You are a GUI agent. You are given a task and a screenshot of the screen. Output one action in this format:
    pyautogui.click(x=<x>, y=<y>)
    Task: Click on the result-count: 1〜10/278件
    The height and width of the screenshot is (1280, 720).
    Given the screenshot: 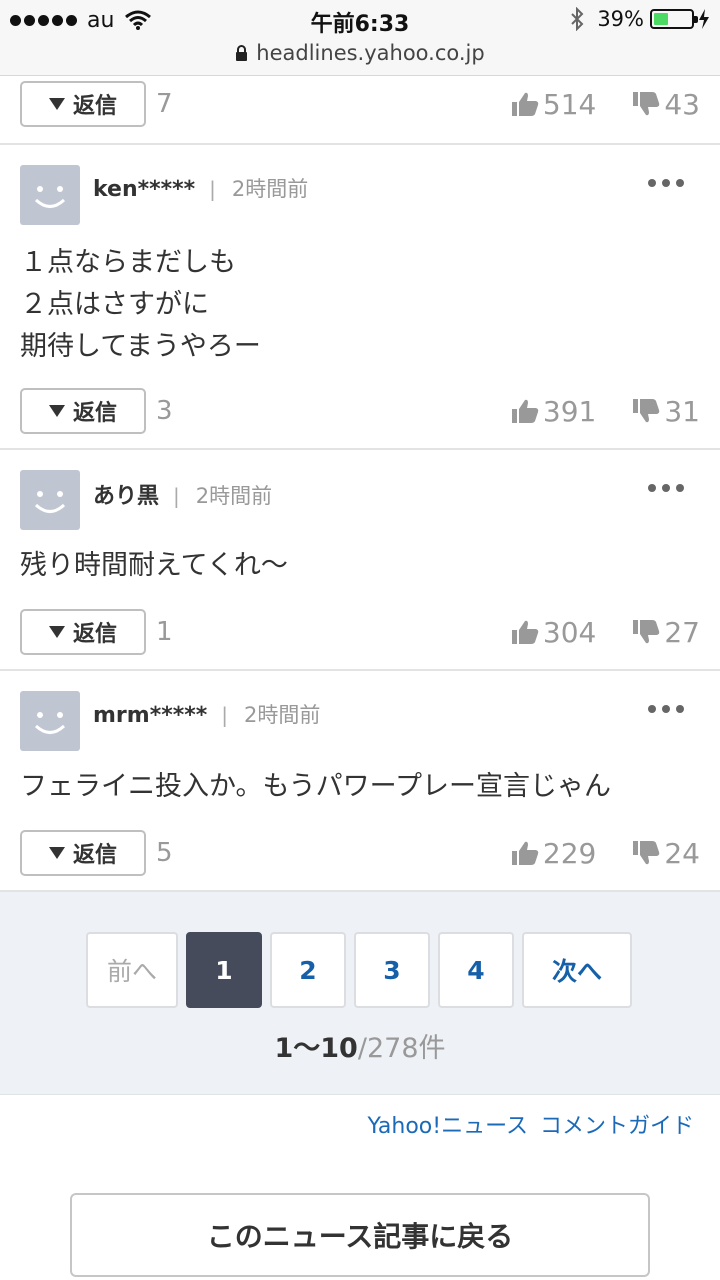 What is the action you would take?
    pyautogui.click(x=360, y=1045)
    